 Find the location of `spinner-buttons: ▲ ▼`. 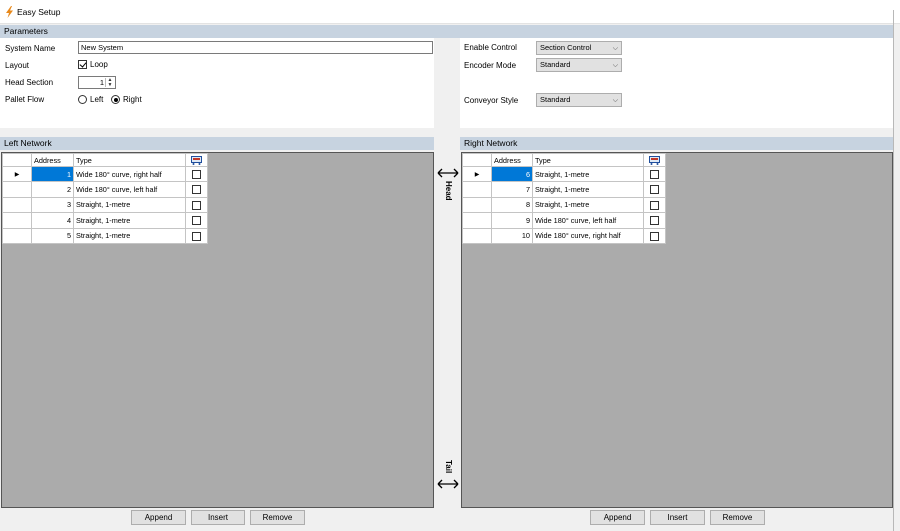

spinner-buttons: ▲ ▼ is located at coordinates (109, 82).